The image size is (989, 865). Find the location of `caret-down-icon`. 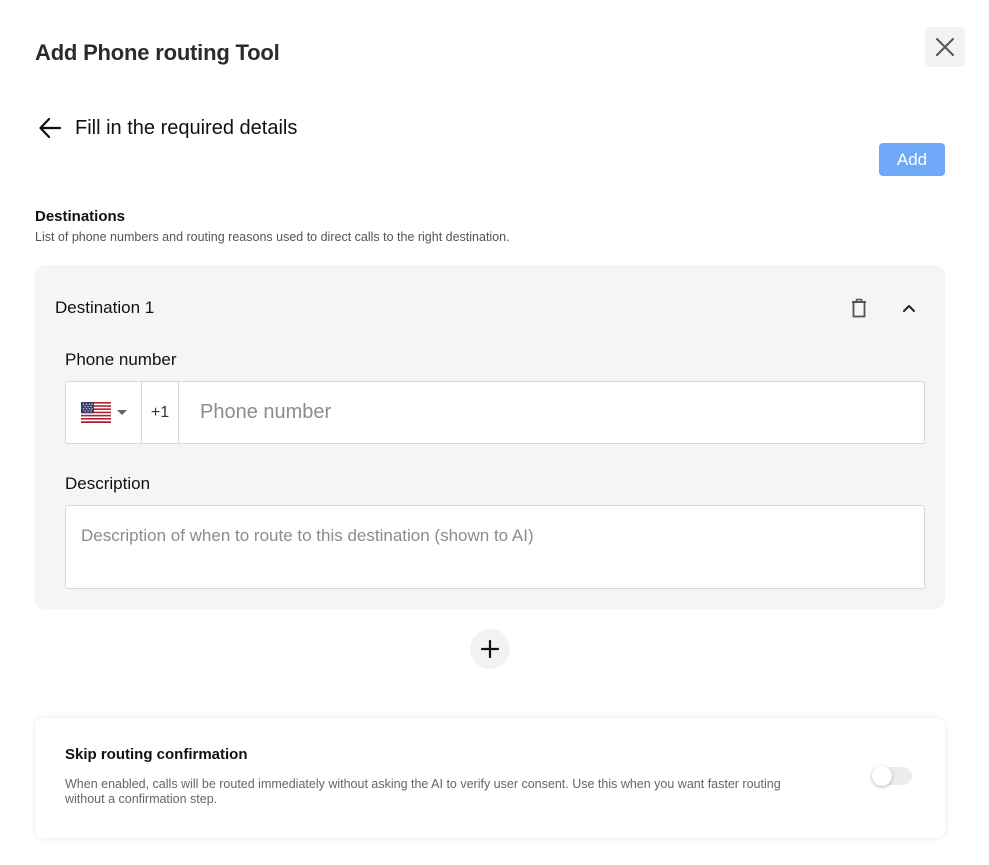

caret-down-icon is located at coordinates (122, 412).